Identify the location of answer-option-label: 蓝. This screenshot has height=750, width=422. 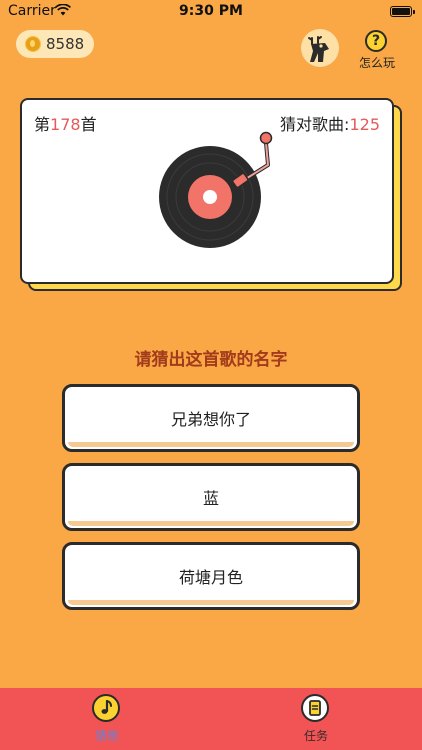
(210, 498).